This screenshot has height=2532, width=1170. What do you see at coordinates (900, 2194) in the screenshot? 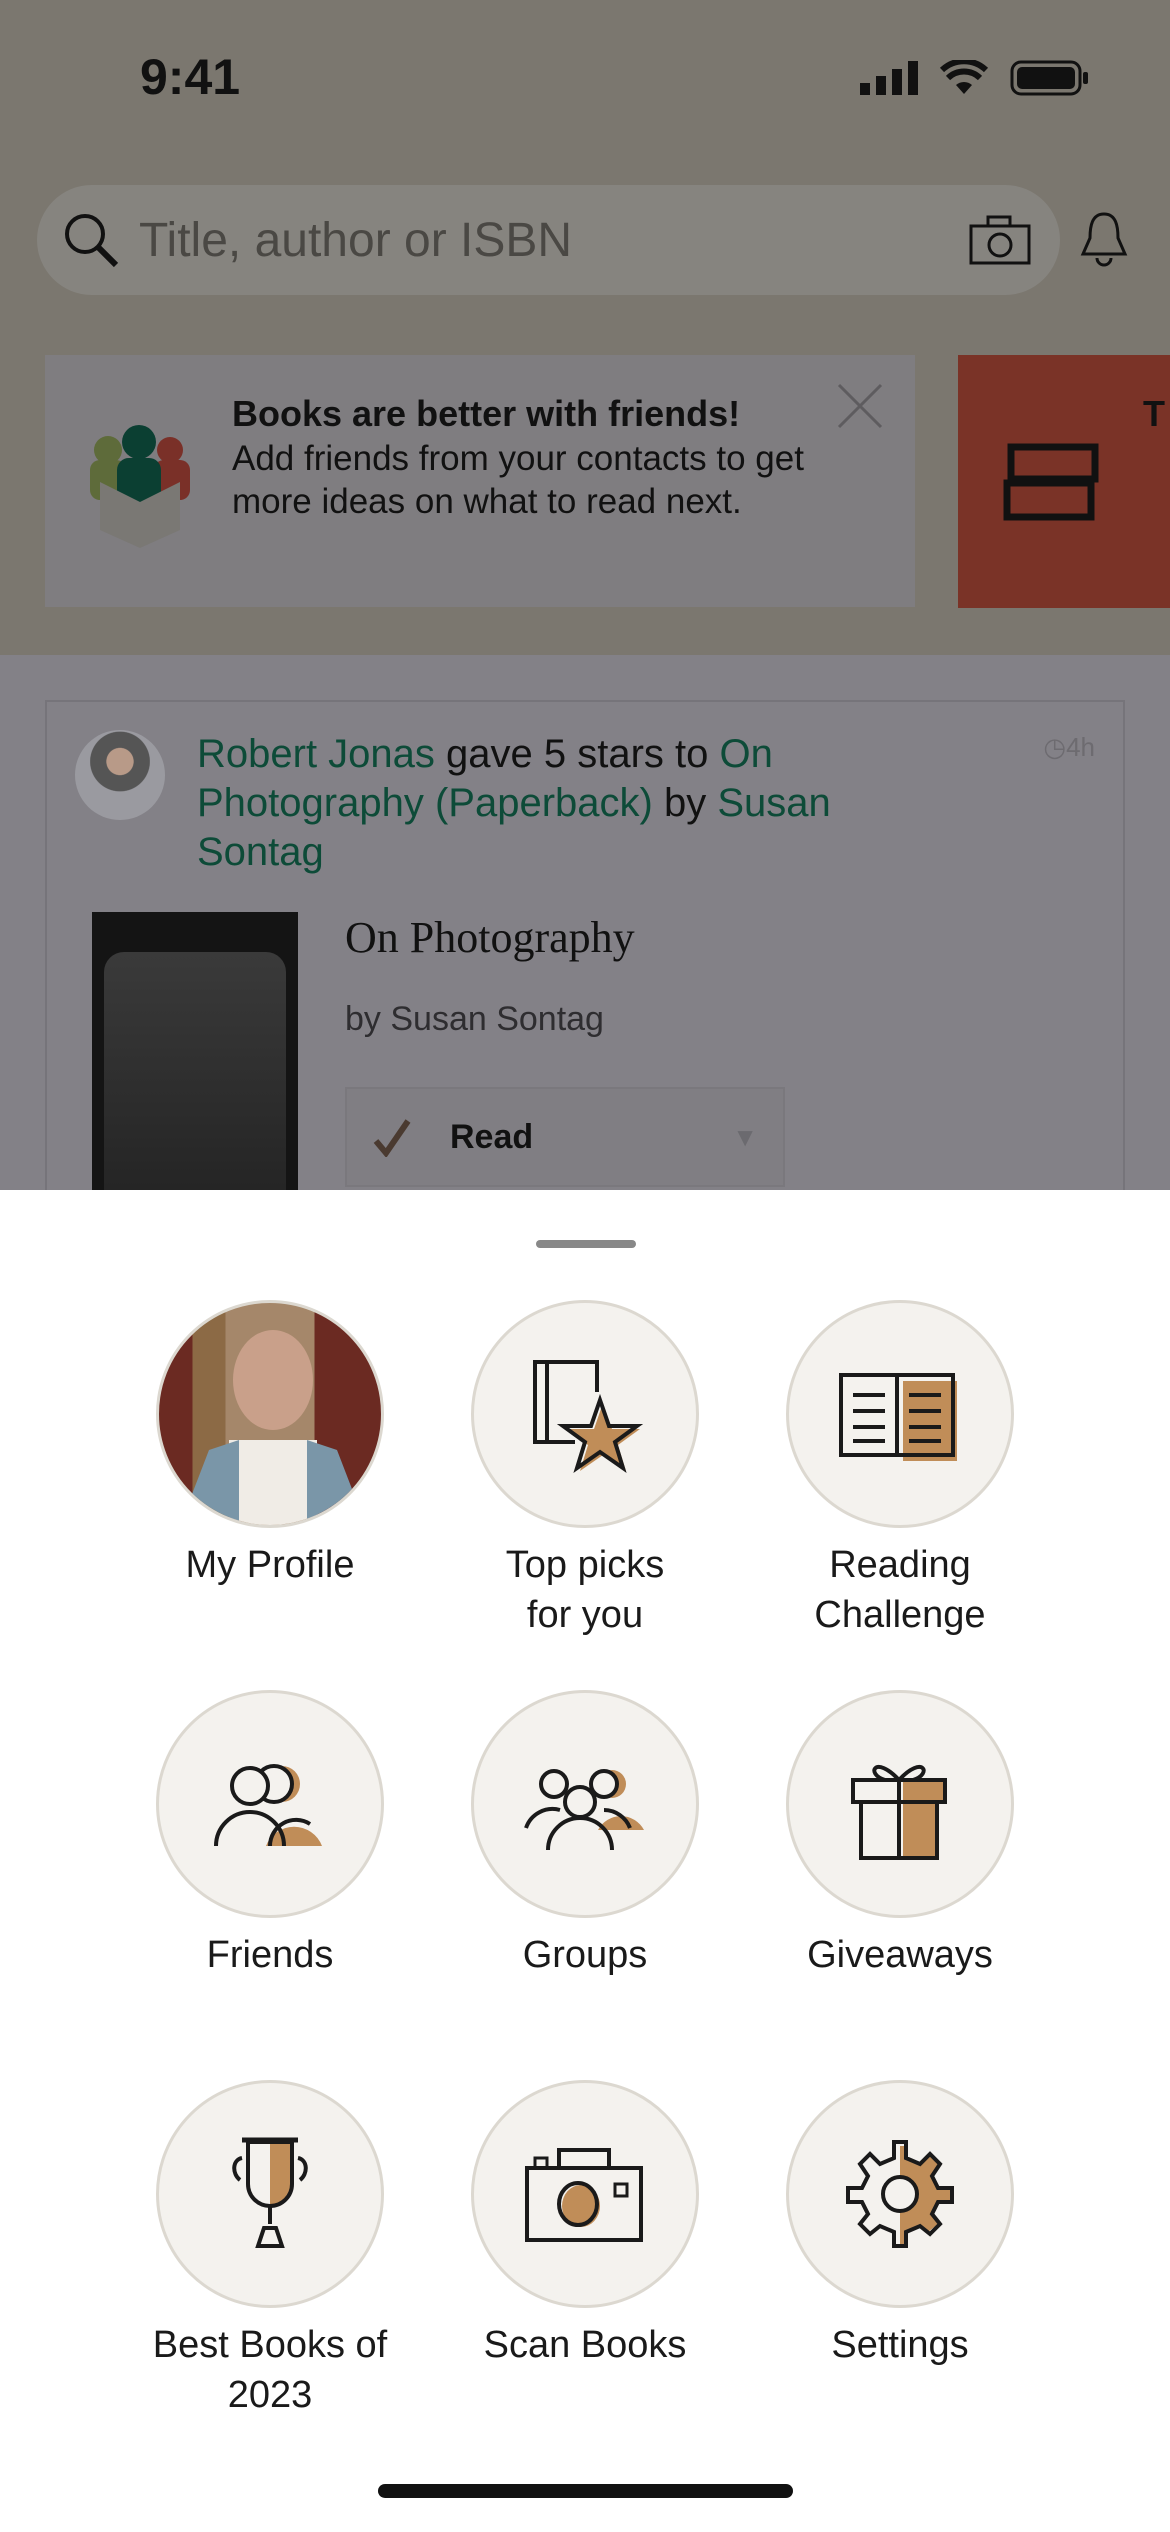
I see `gear-icon` at bounding box center [900, 2194].